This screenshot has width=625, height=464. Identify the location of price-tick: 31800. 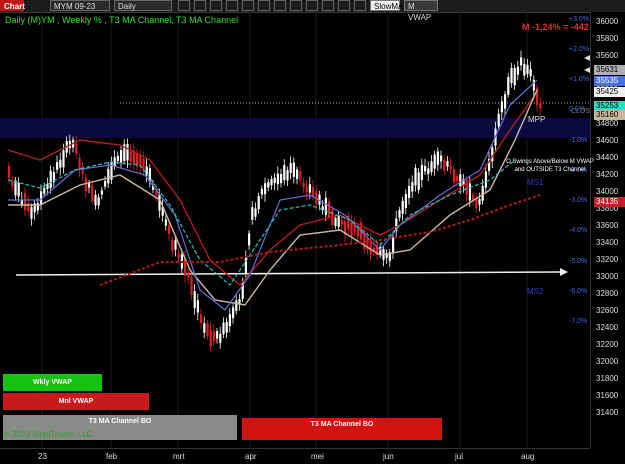
(607, 378).